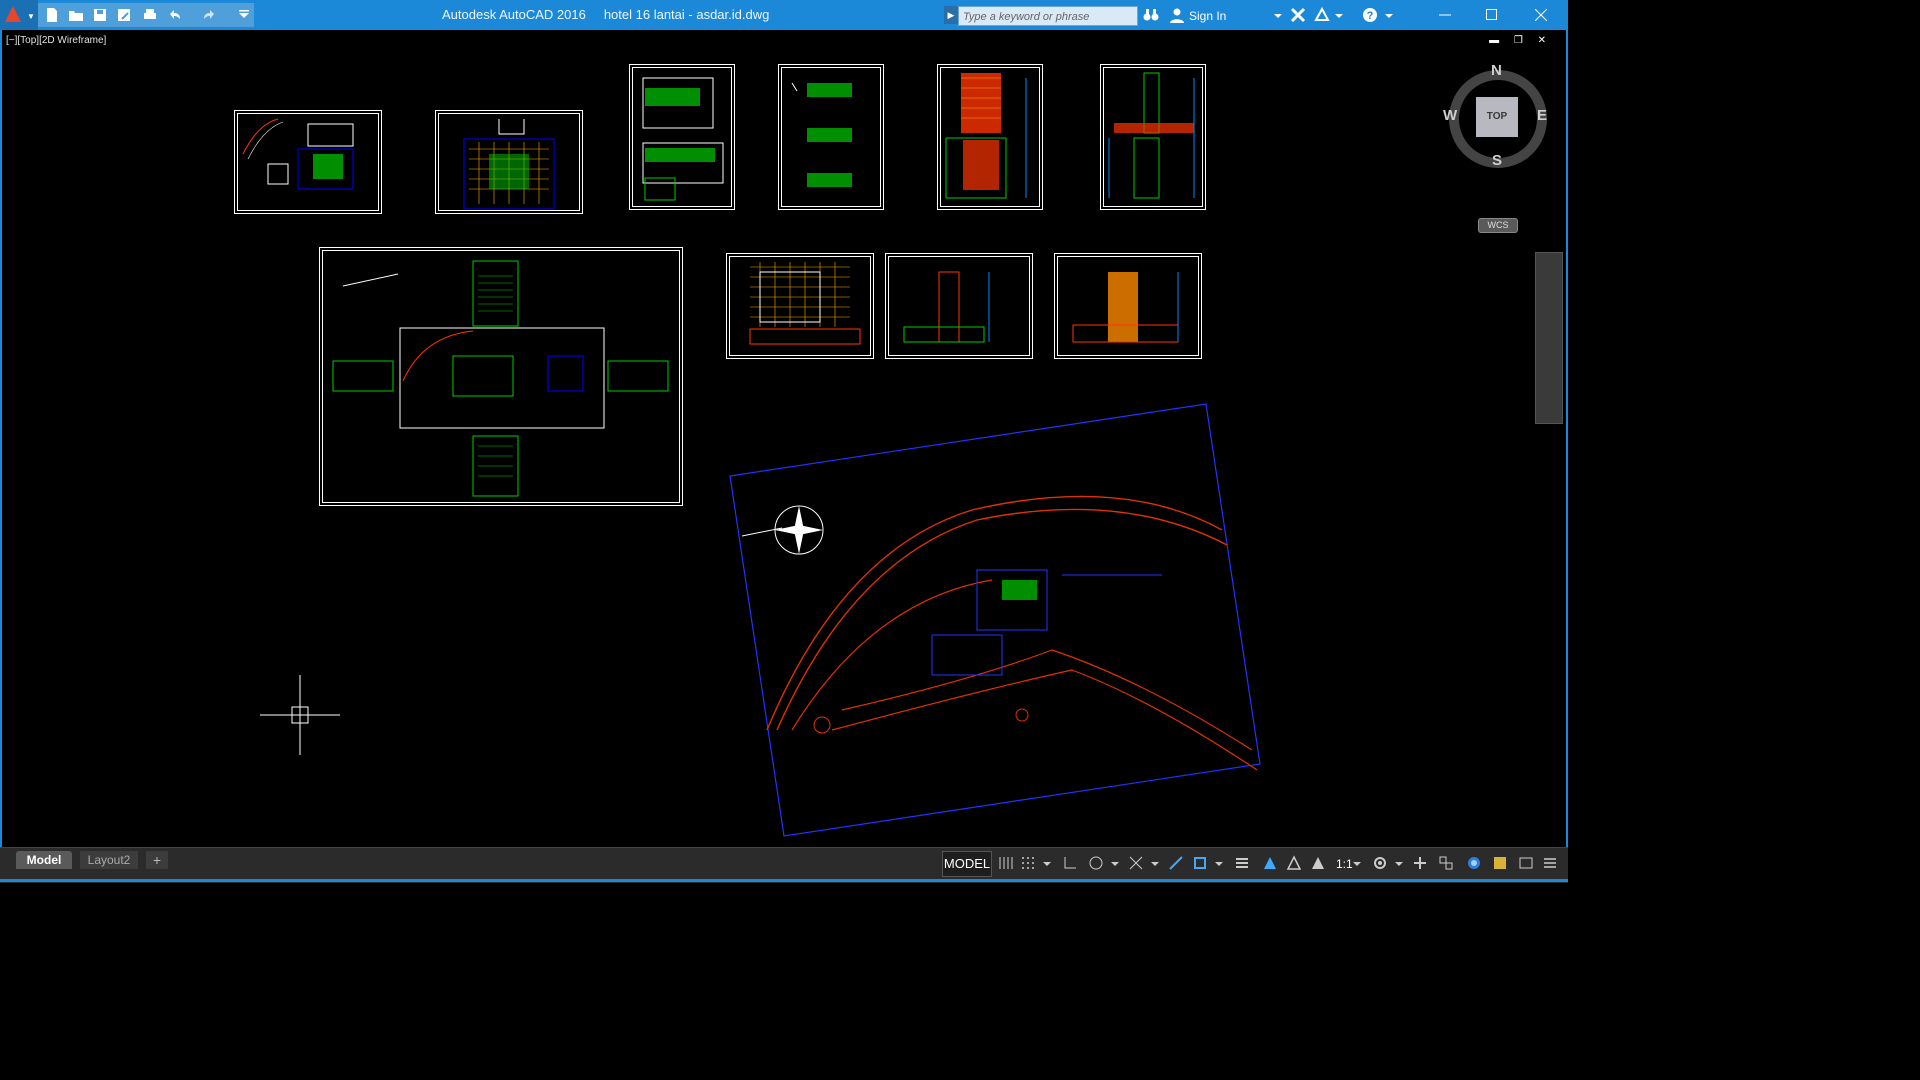 The height and width of the screenshot is (1080, 1920). I want to click on a360-icon, so click(1322, 15).